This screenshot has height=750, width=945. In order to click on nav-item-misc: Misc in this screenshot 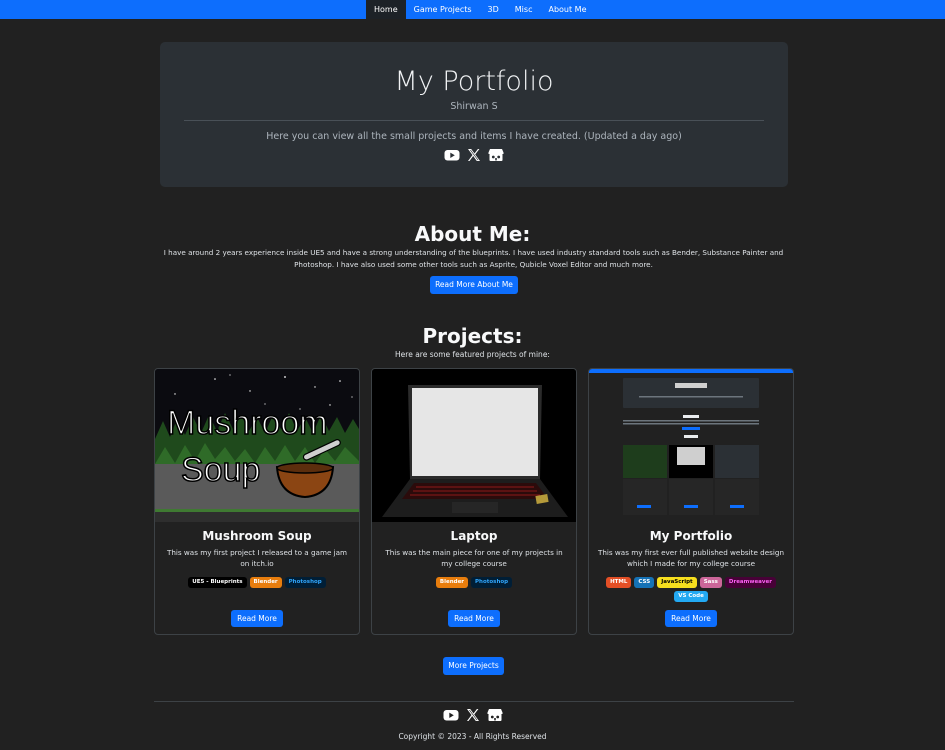, I will do `click(524, 9)`.